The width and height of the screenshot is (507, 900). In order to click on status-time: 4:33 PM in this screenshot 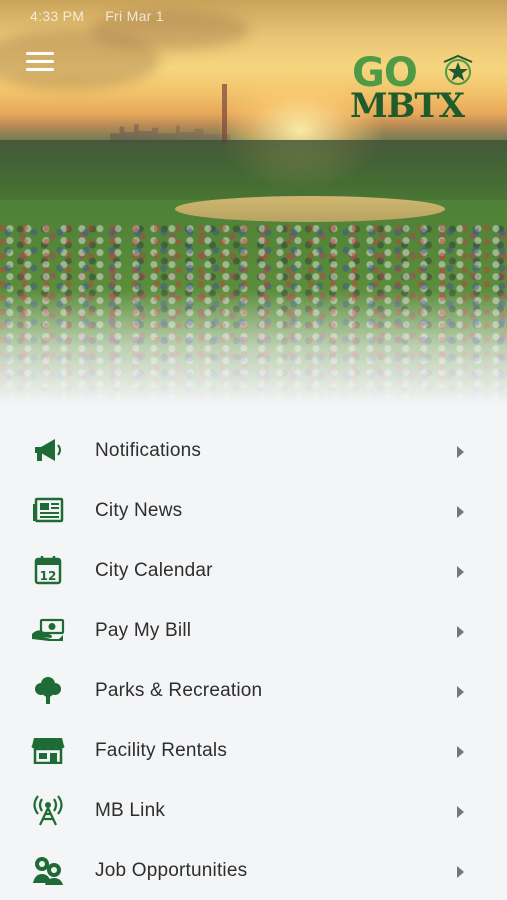, I will do `click(57, 16)`.